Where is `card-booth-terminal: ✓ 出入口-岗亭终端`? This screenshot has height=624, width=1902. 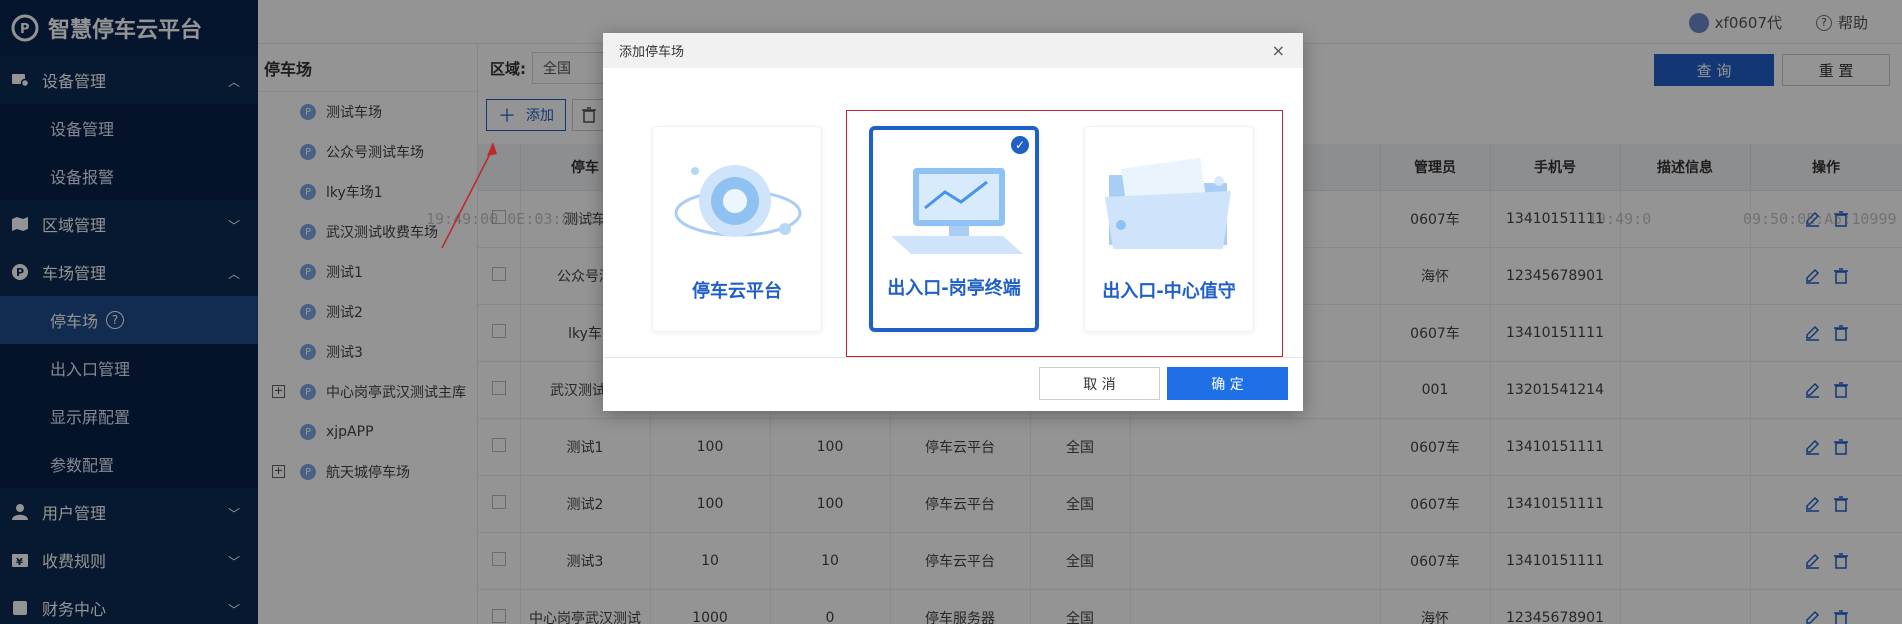
card-booth-terminal: ✓ 出入口-岗亭终端 is located at coordinates (954, 229).